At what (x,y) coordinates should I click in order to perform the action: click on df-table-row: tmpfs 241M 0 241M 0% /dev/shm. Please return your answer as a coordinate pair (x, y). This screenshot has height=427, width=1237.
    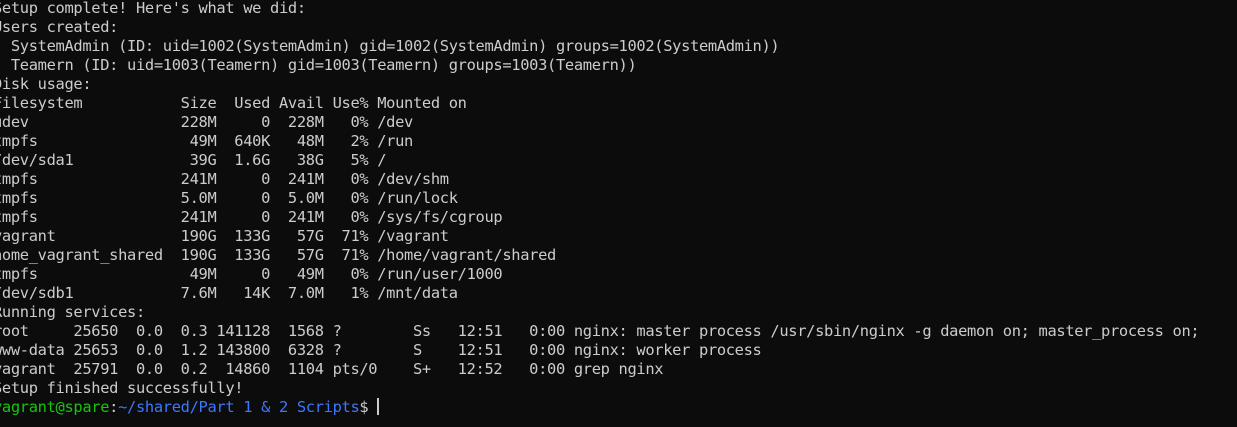
    Looking at the image, I should click on (224, 179).